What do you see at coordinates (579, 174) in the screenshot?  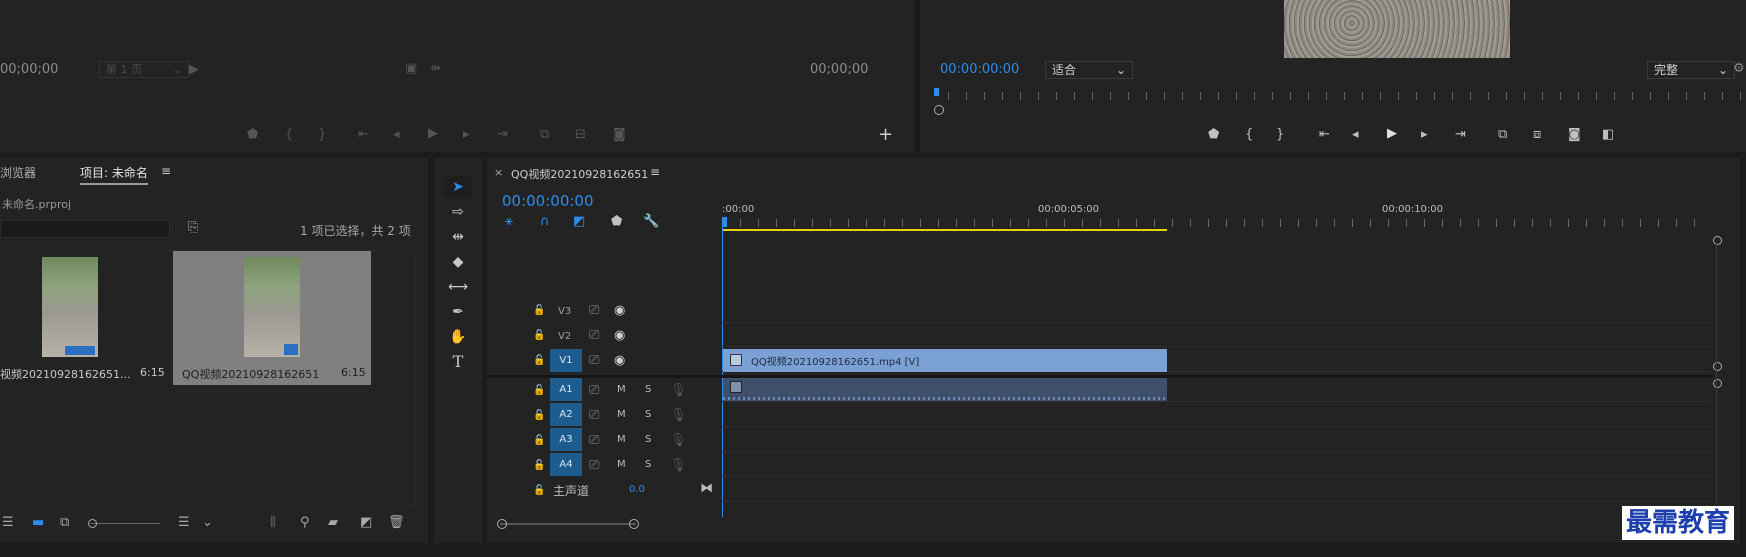 I see `sequence-tab: QQ视频20210928162651` at bounding box center [579, 174].